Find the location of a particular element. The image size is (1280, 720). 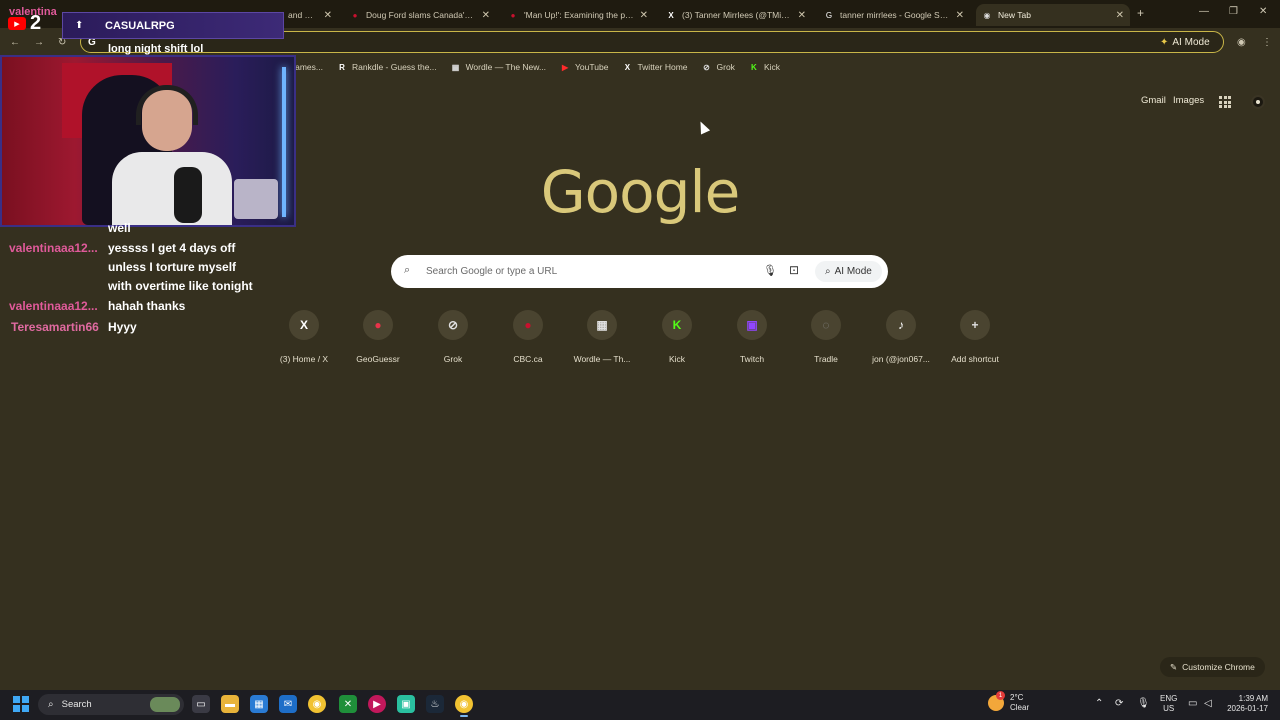

search-icon: ⌕ is located at coordinates (407, 270).